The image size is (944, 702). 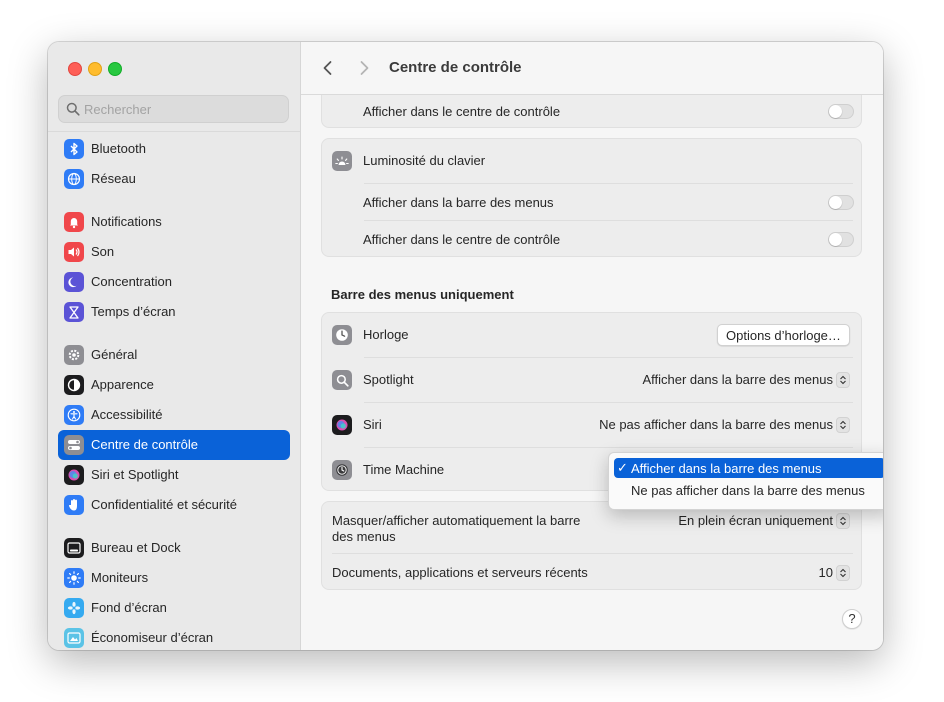 I want to click on menu-option-show-in-menu-bar: ✓ Afficher dans la barre des menus, so click(x=748, y=468).